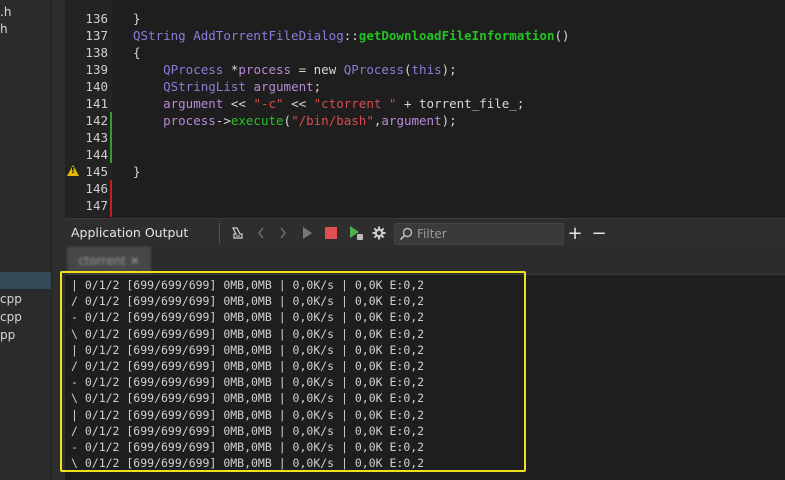  I want to click on stop-icon, so click(331, 233).